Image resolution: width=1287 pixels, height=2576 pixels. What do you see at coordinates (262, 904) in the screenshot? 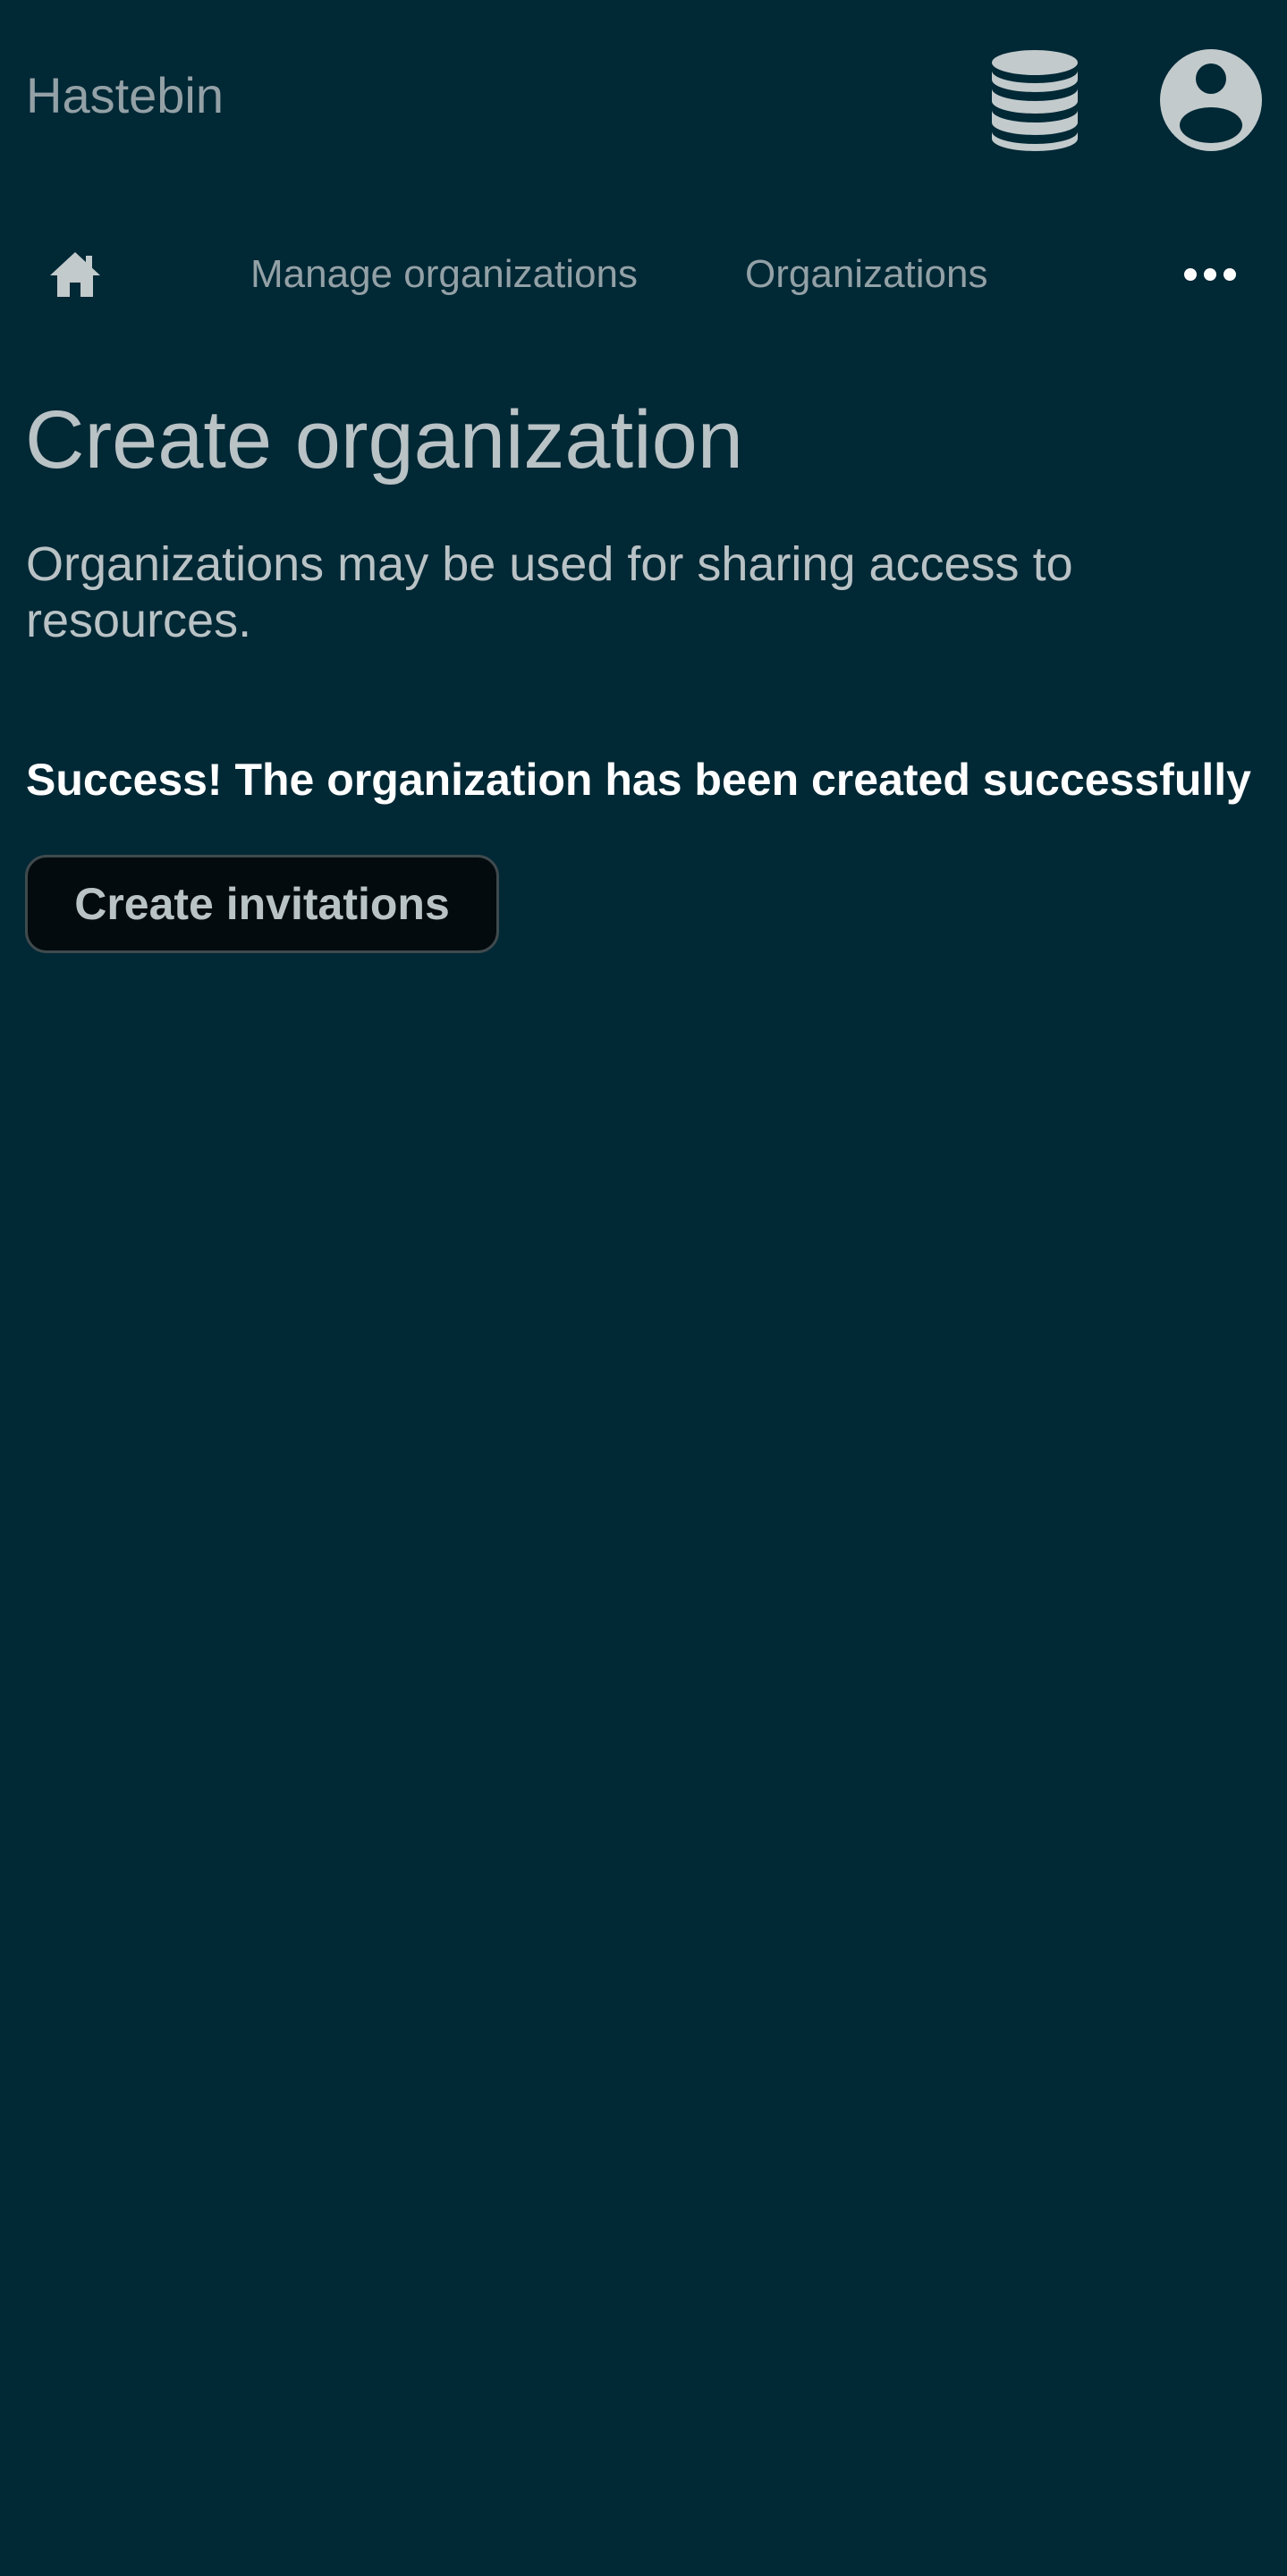
I see `create-invitations-button: Create invitations` at bounding box center [262, 904].